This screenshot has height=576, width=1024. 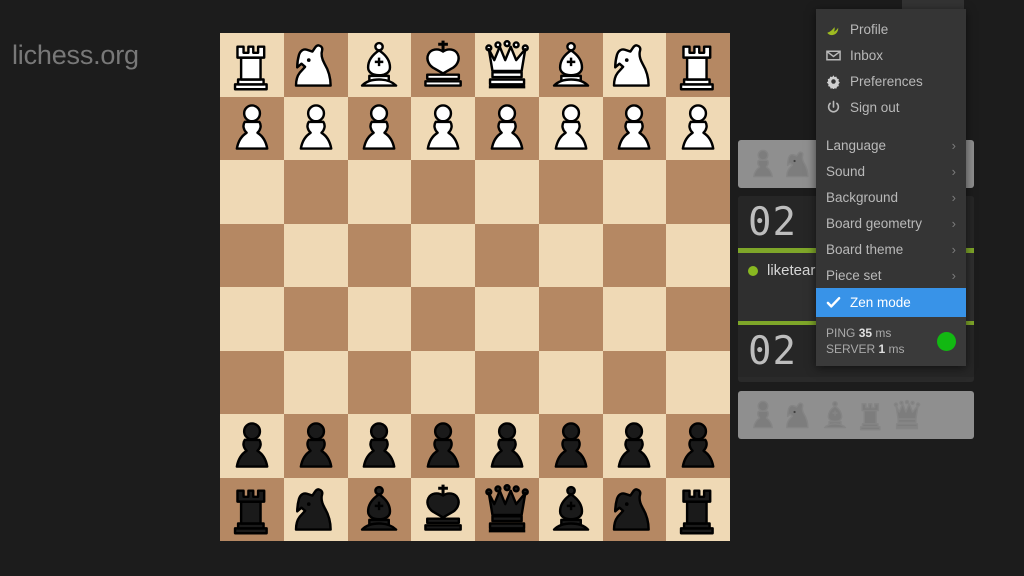 I want to click on menu-item-preferences: Preferences, so click(x=891, y=81).